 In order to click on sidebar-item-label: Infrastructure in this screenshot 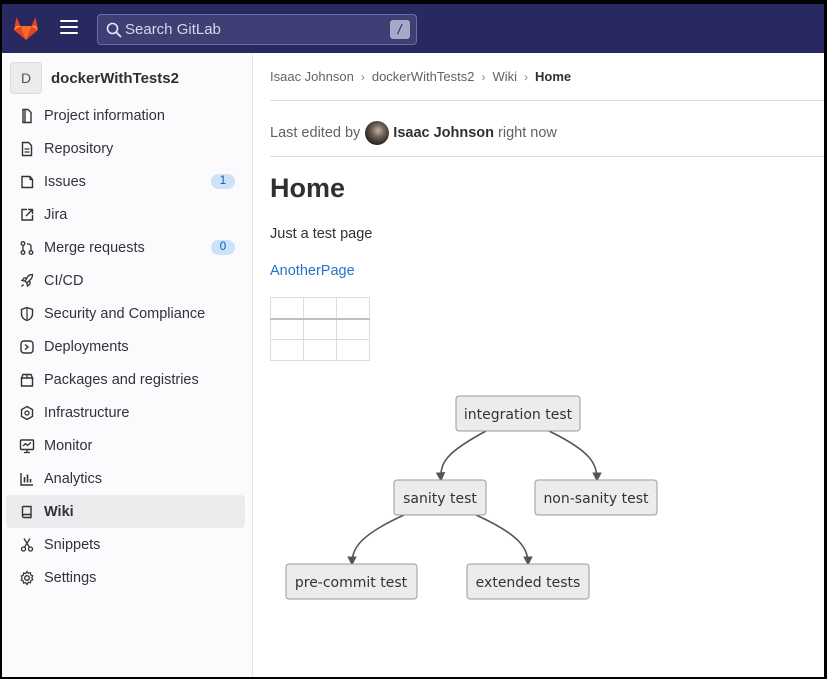, I will do `click(87, 412)`.